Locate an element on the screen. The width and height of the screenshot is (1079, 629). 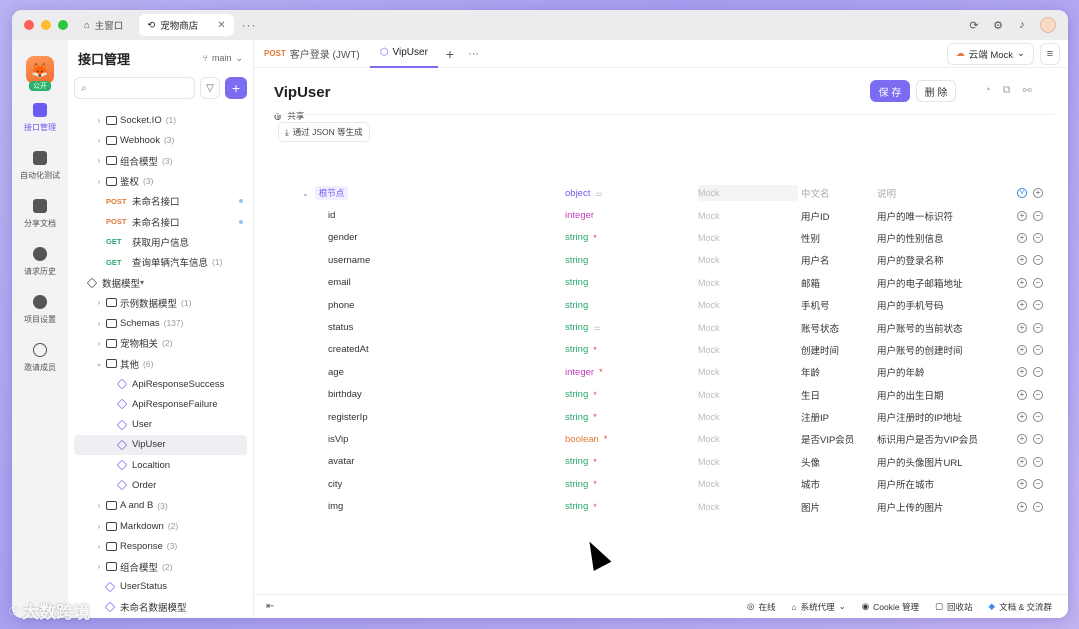
add-button: + is located at coordinates (236, 88).